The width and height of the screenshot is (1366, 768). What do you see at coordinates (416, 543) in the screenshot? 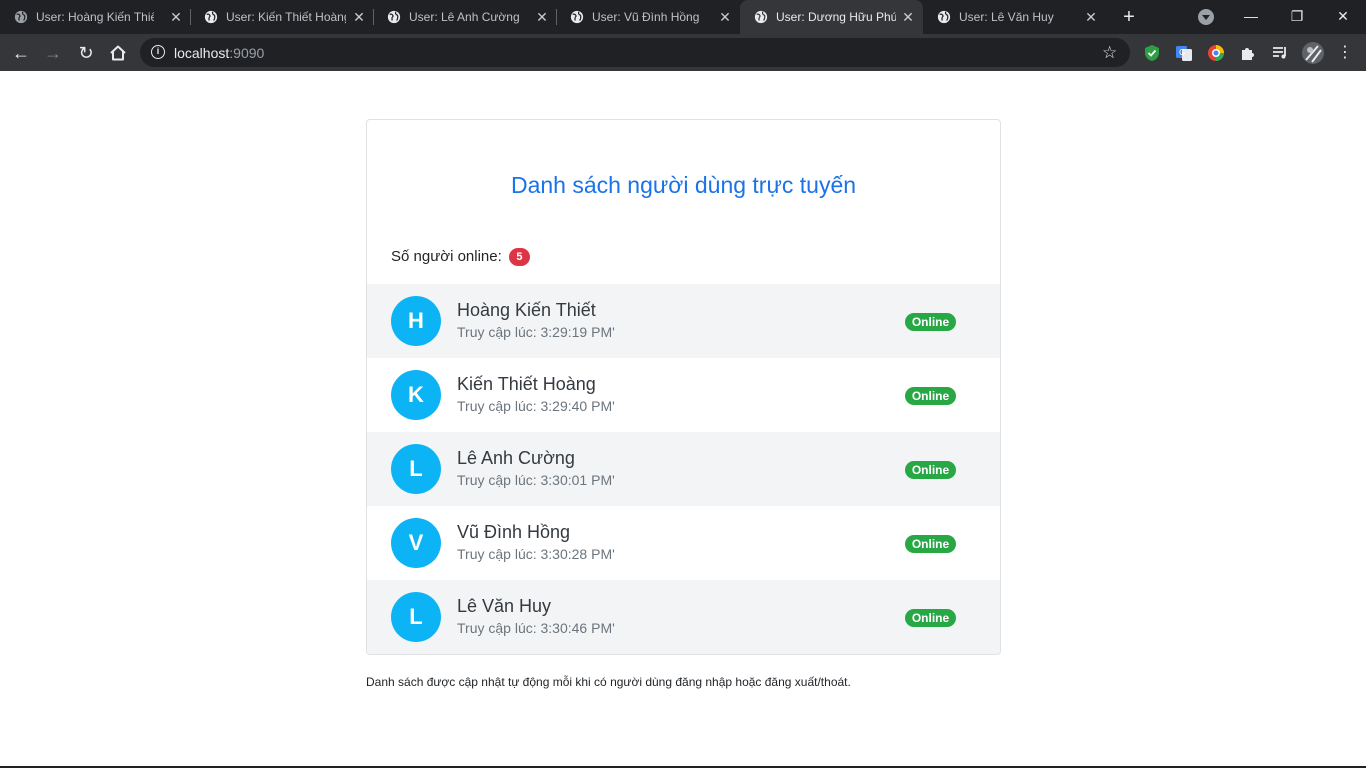
I see `user-avatar: V` at bounding box center [416, 543].